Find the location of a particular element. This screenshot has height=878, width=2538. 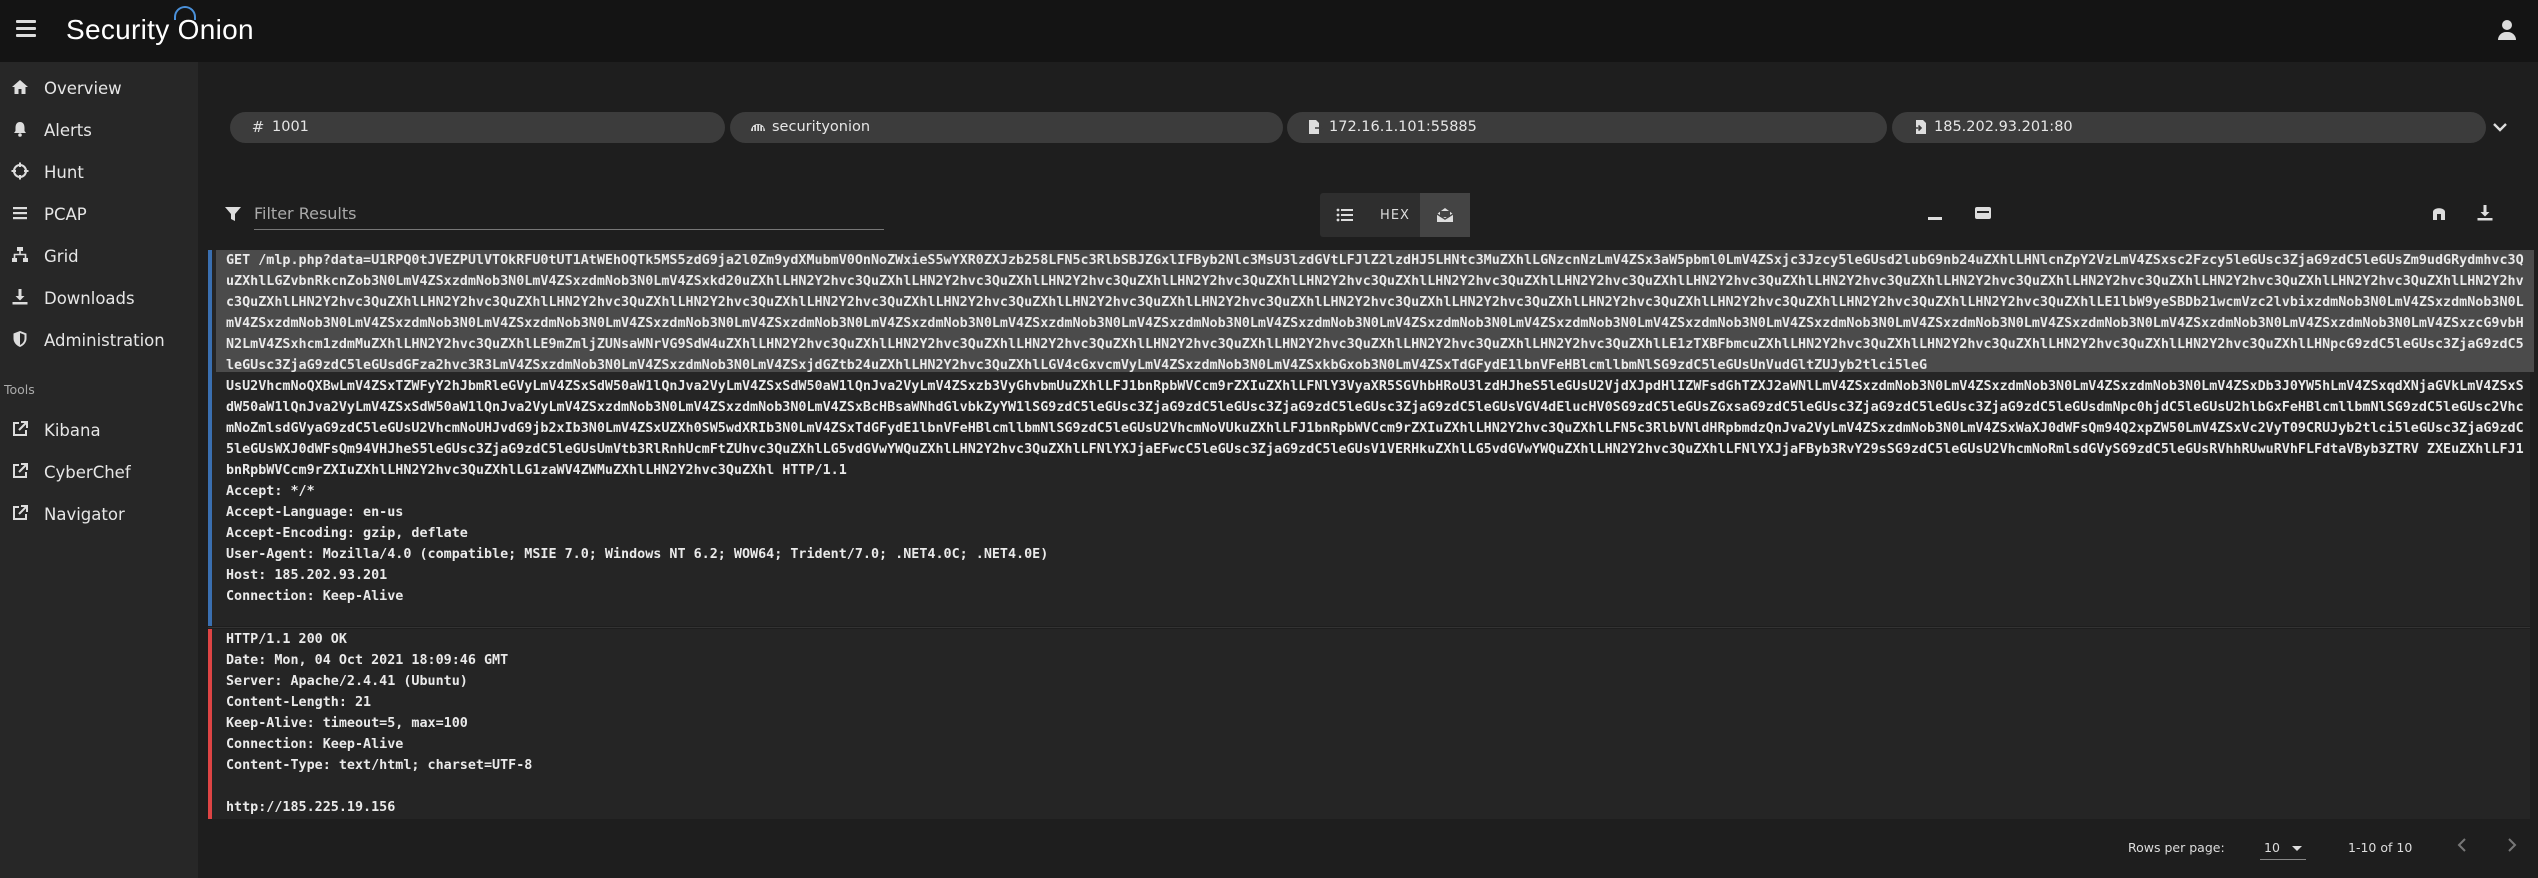

sidebar-item-alerts: Alerts is located at coordinates (99, 130).